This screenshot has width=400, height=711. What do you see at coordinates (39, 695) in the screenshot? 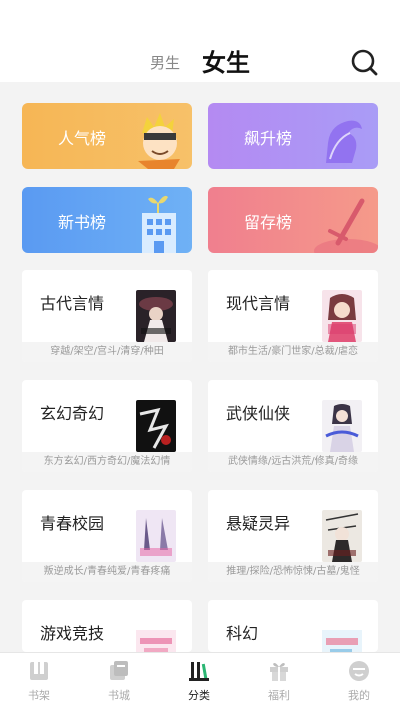
I see `tab-label: 书架` at bounding box center [39, 695].